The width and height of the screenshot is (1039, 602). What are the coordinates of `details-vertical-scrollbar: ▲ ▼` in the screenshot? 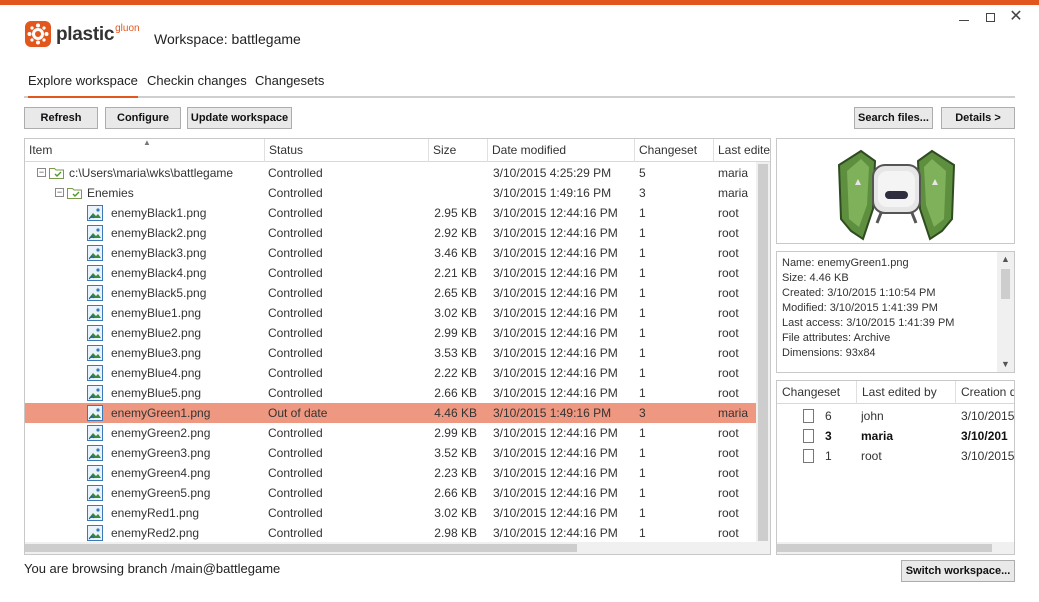 It's located at (1005, 312).